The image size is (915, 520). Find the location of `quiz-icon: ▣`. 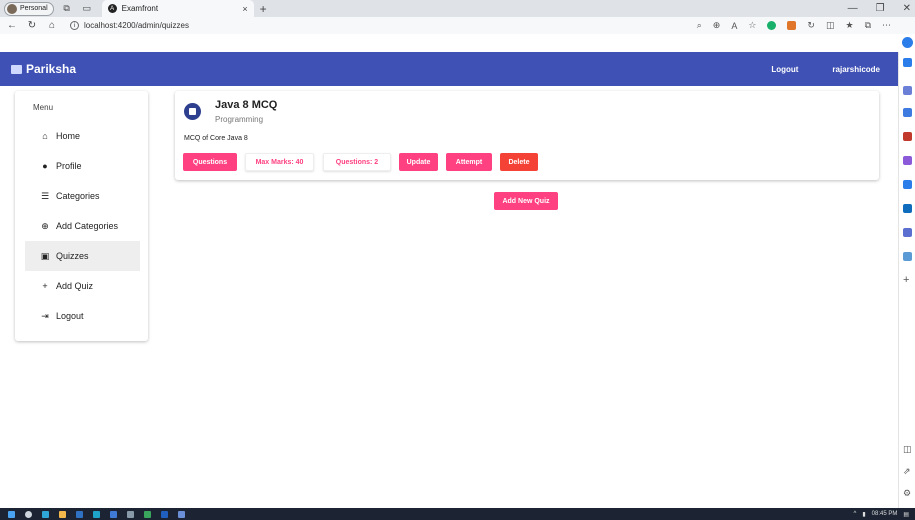

quiz-icon: ▣ is located at coordinates (45, 255).